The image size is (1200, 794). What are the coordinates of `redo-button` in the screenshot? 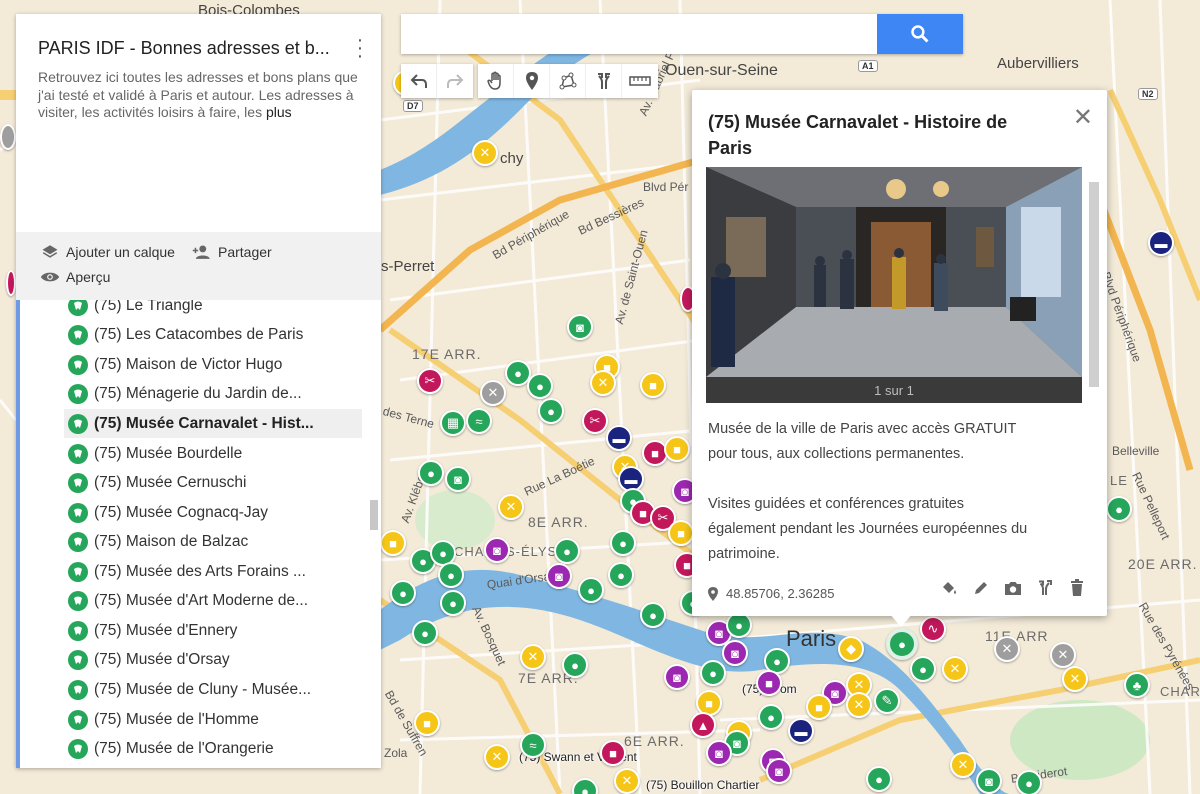 It's located at (455, 81).